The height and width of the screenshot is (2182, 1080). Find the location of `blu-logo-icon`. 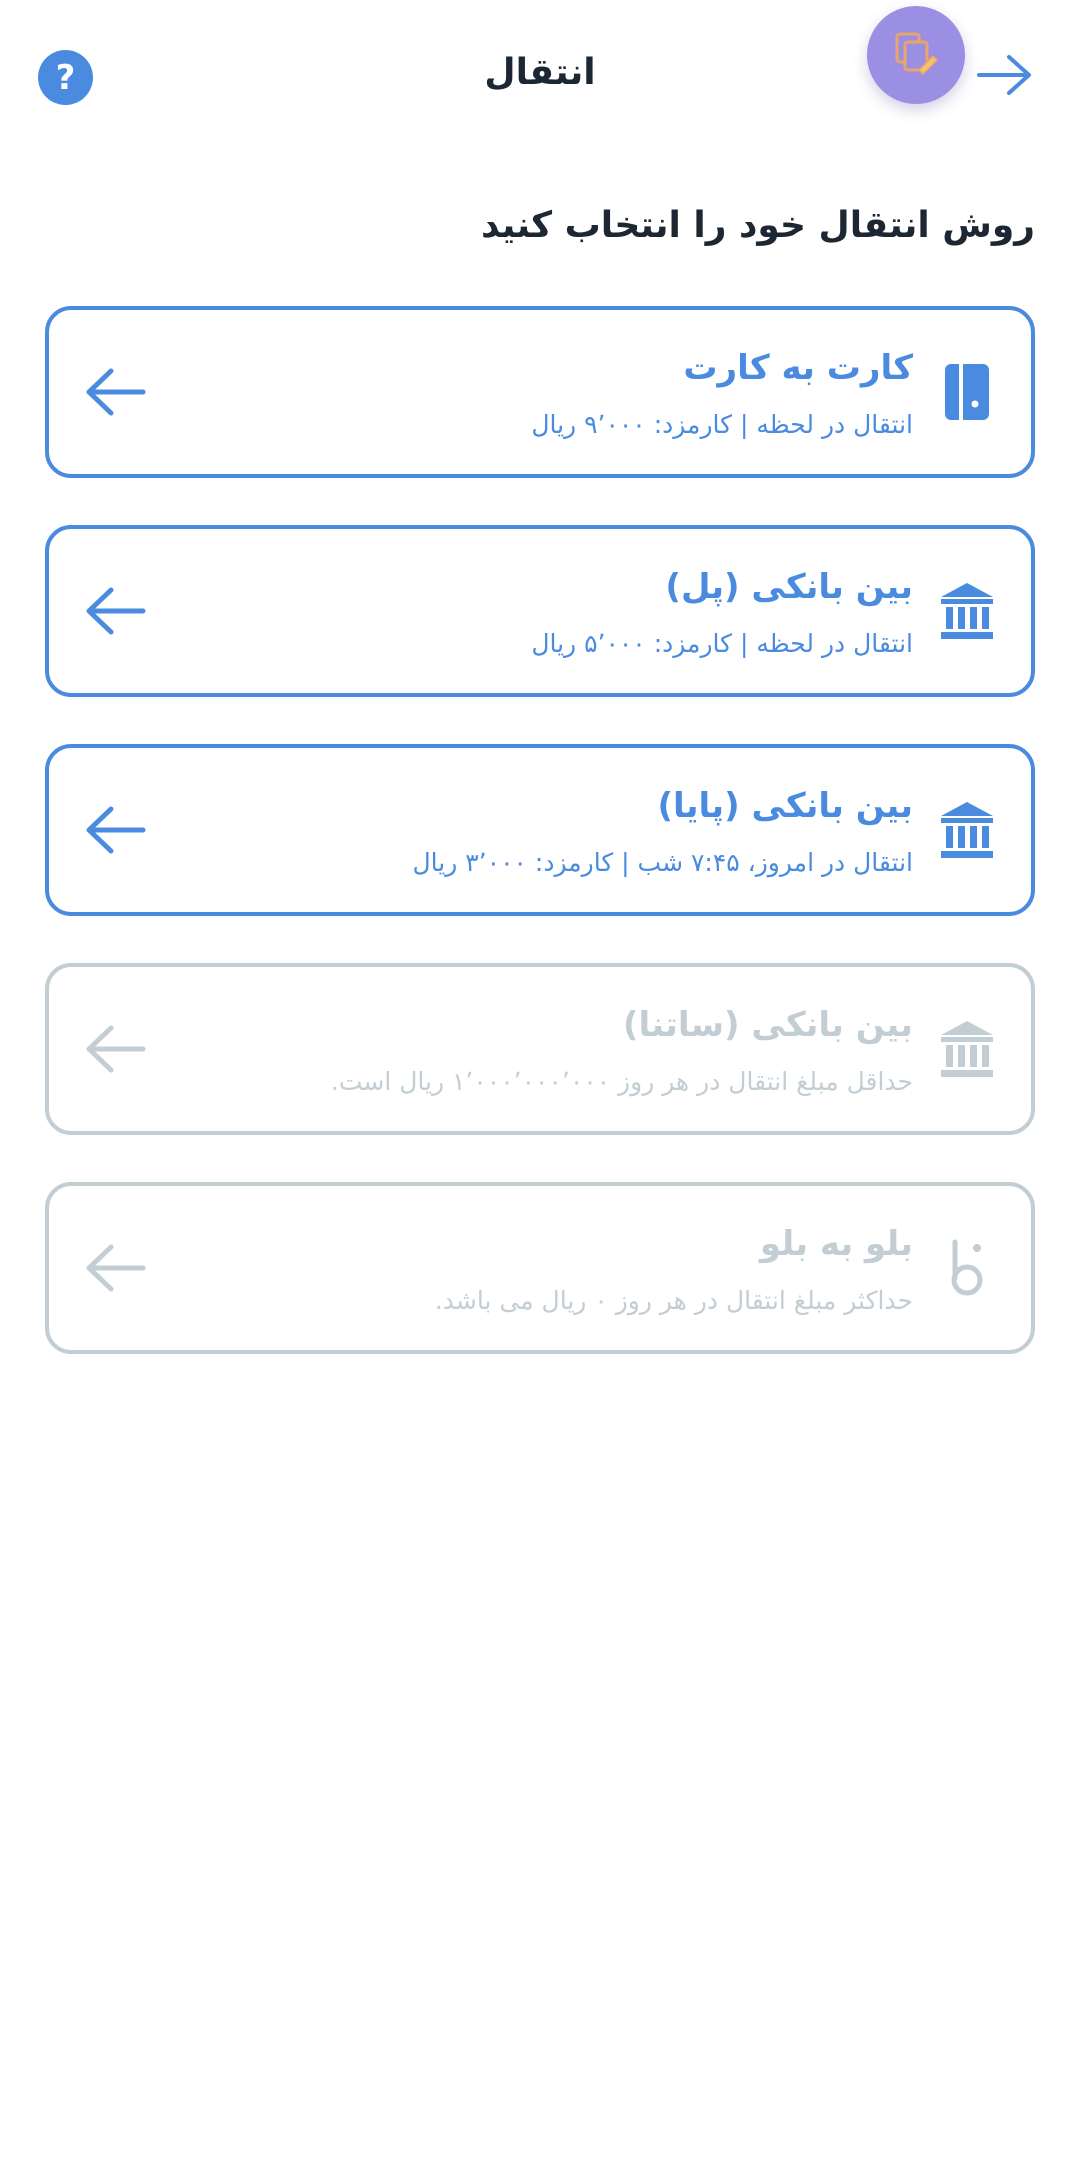

blu-logo-icon is located at coordinates (967, 1268).